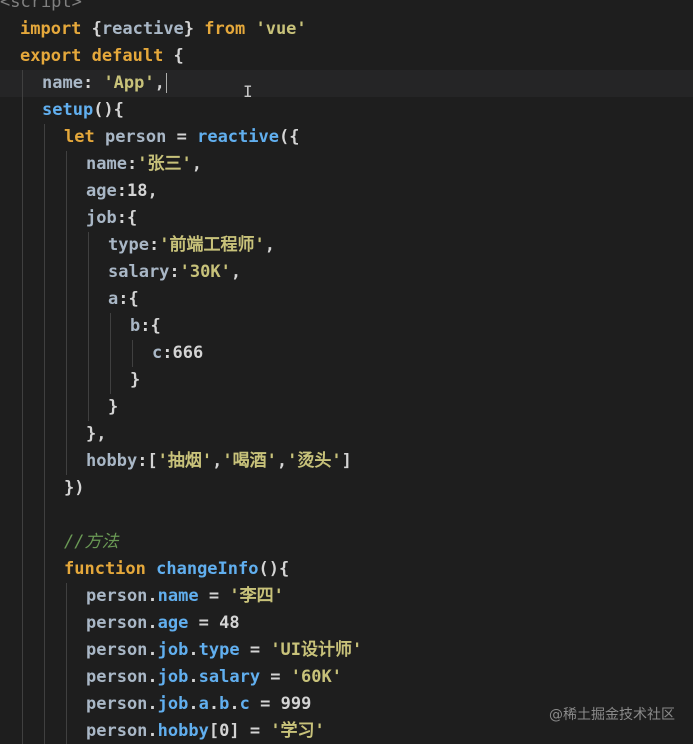  I want to click on code-token: }), so click(74, 488).